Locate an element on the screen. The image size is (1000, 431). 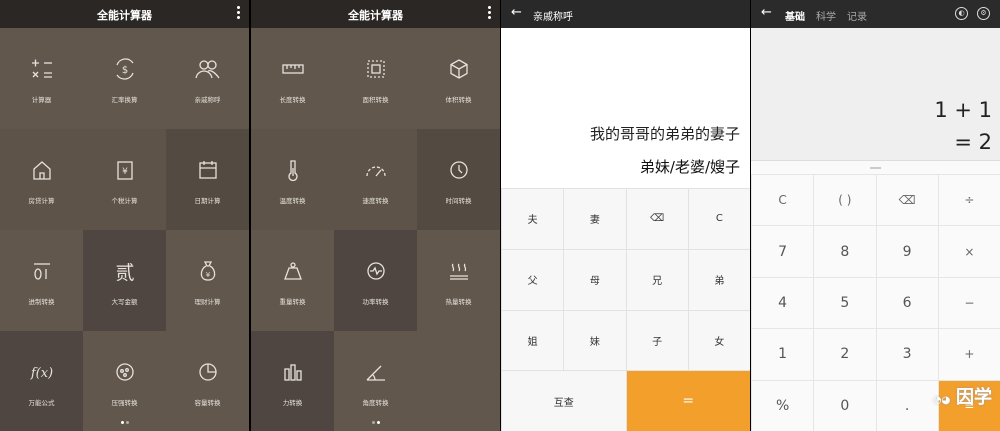
percent-button: % is located at coordinates (783, 405).